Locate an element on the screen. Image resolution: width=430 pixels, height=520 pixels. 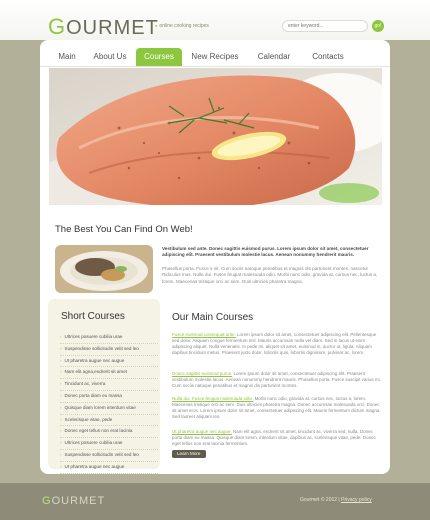
short-course-label: Donec porta diam eu massa is located at coordinates (93, 395).